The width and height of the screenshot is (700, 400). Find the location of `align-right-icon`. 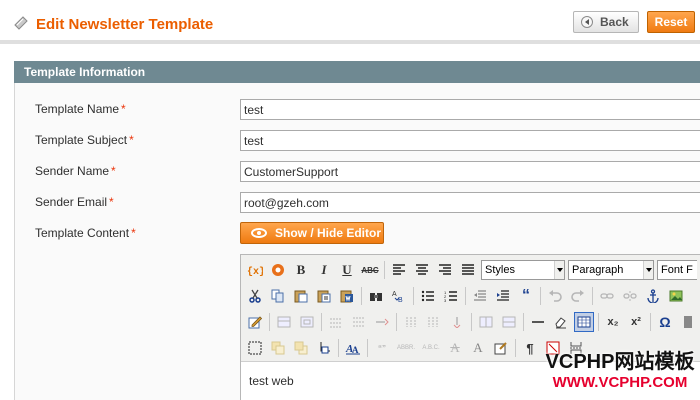

align-right-icon is located at coordinates (445, 270).